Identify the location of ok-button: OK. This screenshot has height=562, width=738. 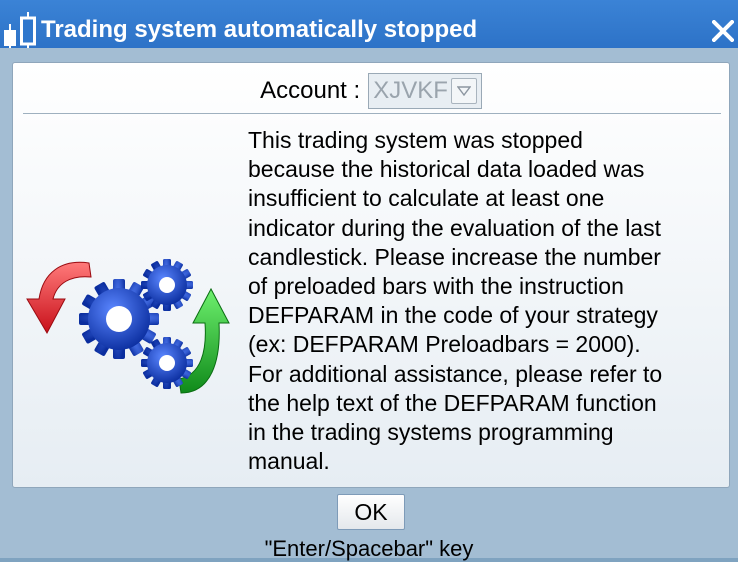
(371, 512).